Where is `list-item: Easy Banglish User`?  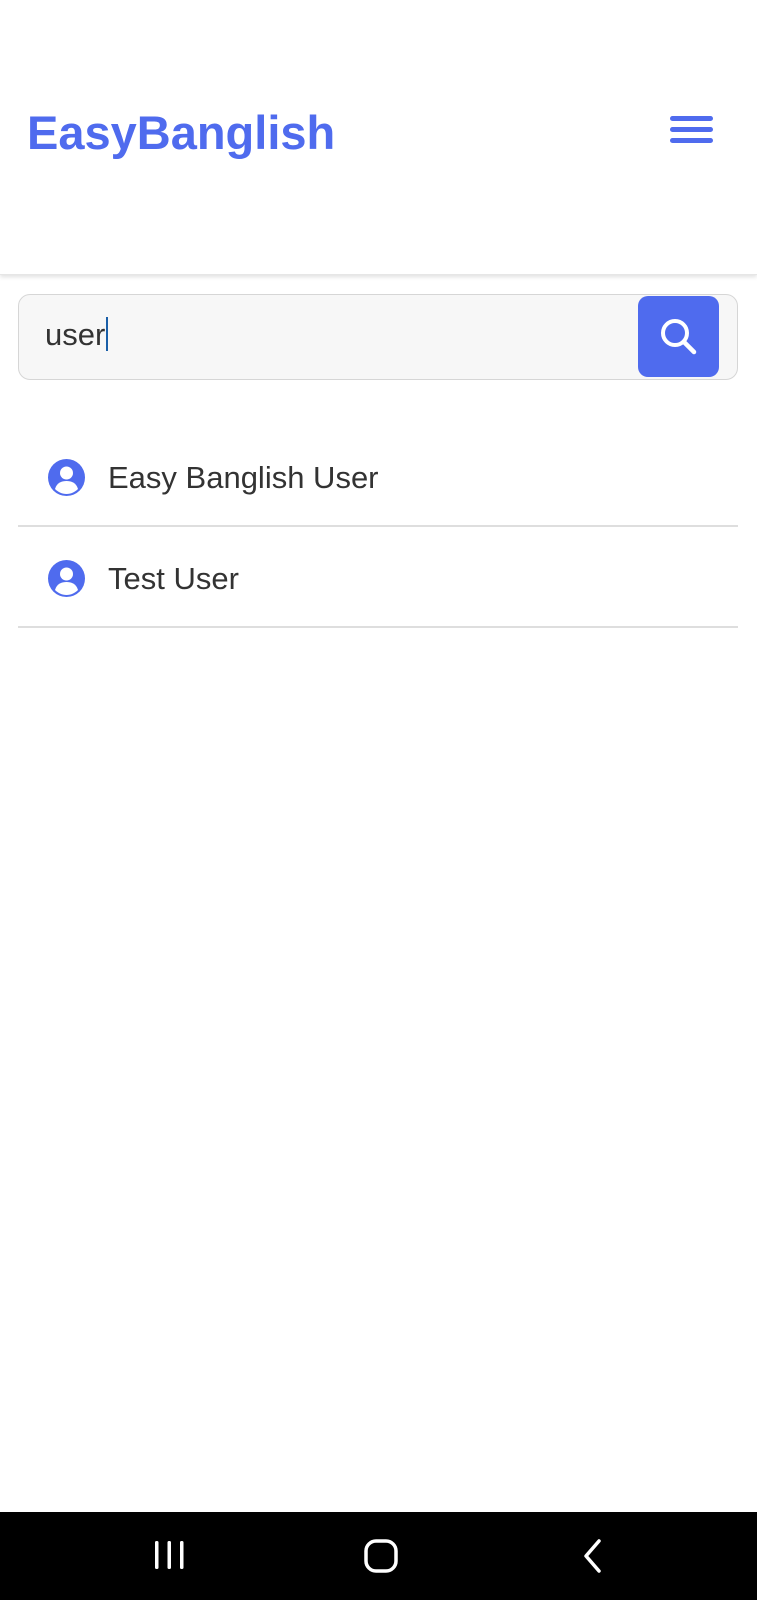 list-item: Easy Banglish User is located at coordinates (378, 476).